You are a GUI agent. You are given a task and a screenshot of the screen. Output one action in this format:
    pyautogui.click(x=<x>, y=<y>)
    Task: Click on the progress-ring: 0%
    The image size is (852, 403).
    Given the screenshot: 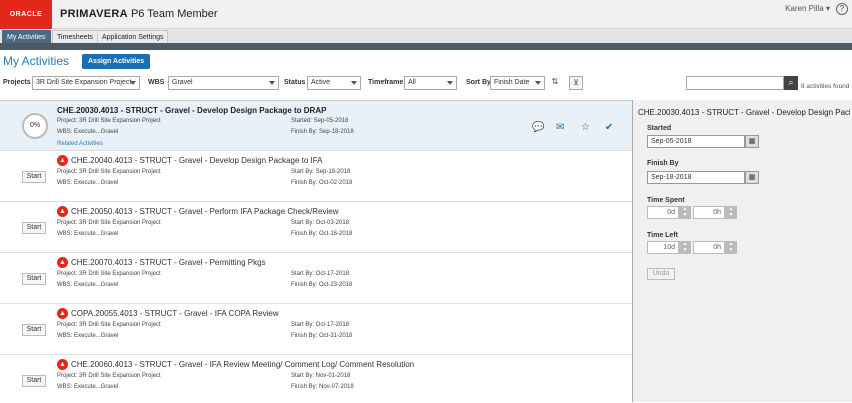 What is the action you would take?
    pyautogui.click(x=35, y=126)
    